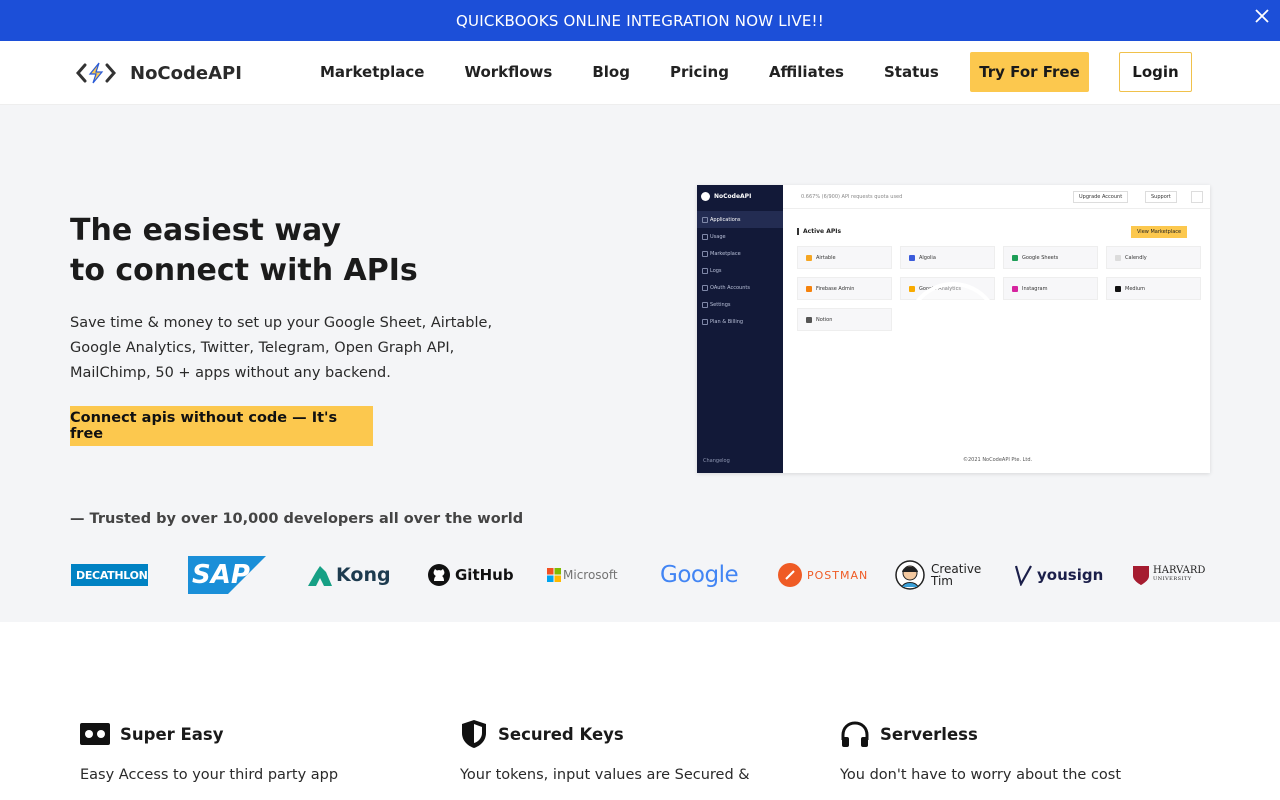  What do you see at coordinates (205, 230) in the screenshot?
I see `hero-title-line1: The easiest way` at bounding box center [205, 230].